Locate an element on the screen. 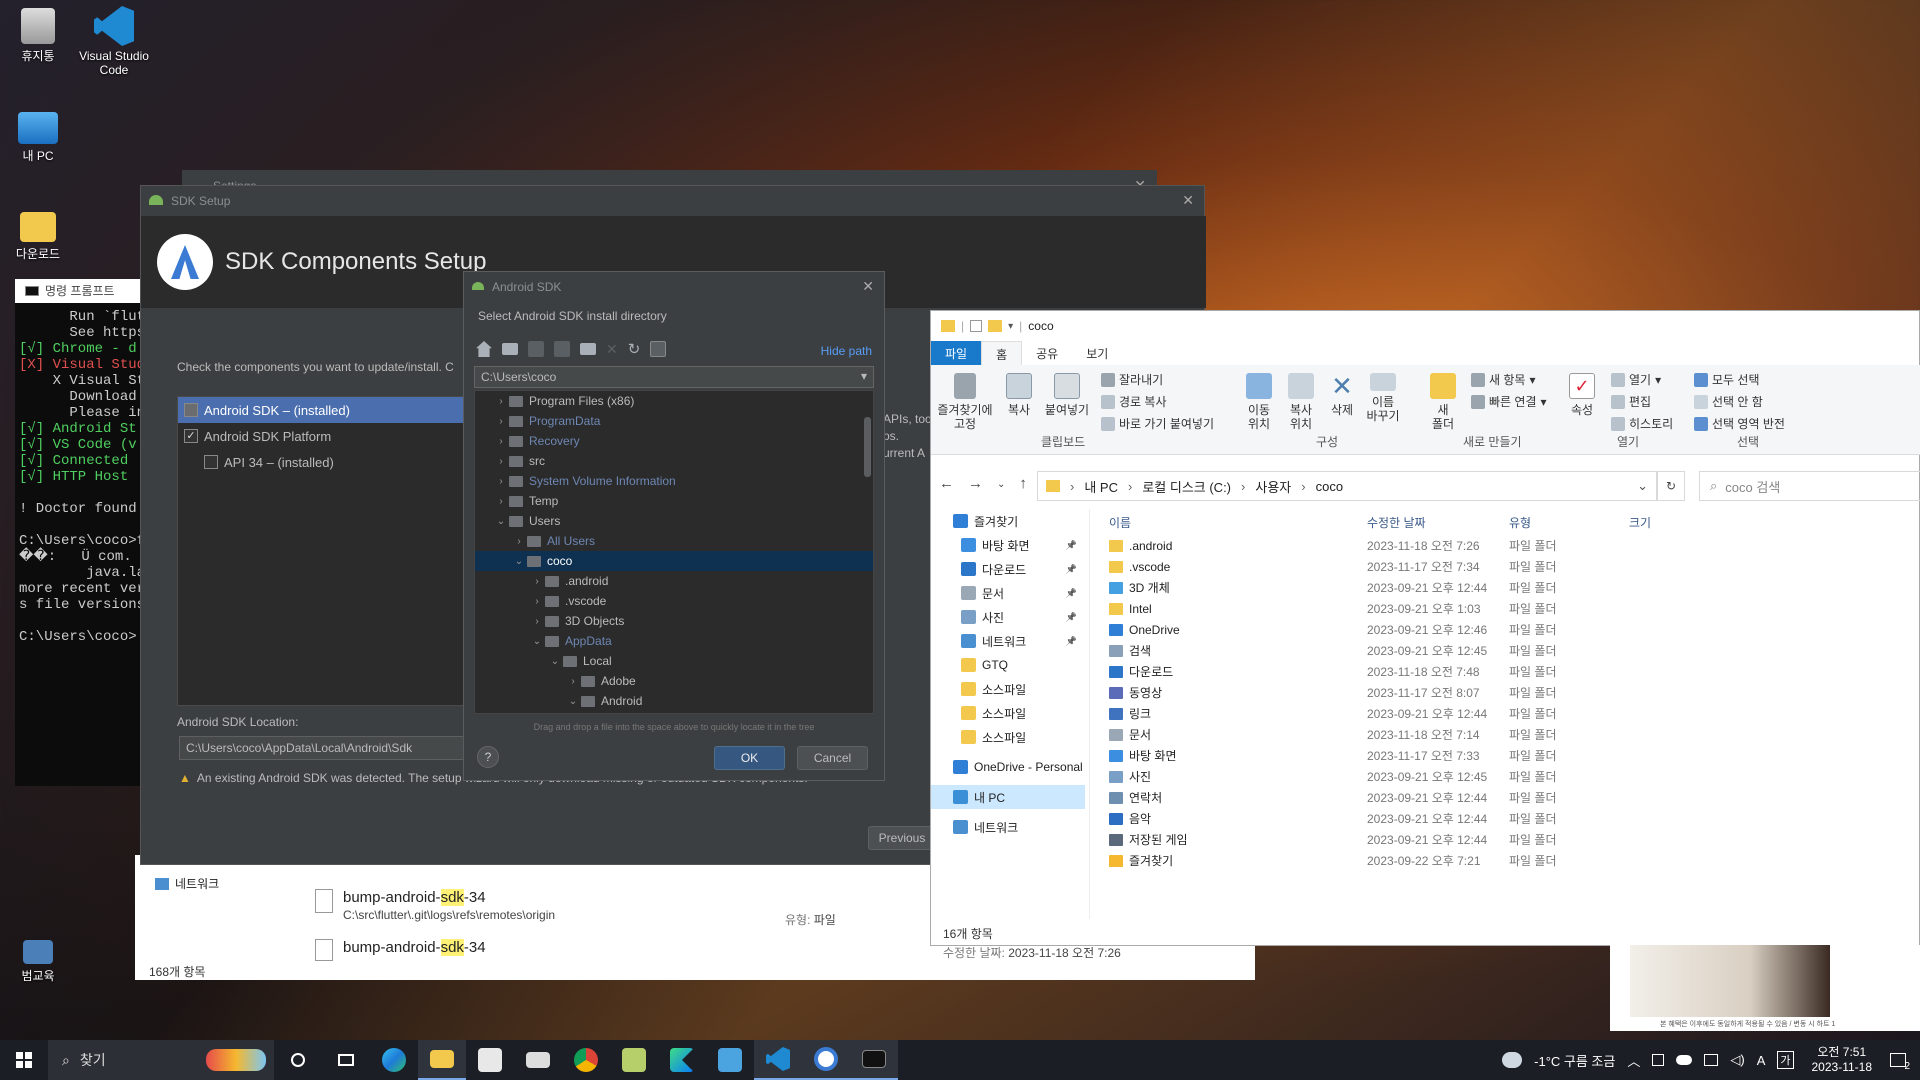 The width and height of the screenshot is (1920, 1080). taskbar-store is located at coordinates (490, 1060).